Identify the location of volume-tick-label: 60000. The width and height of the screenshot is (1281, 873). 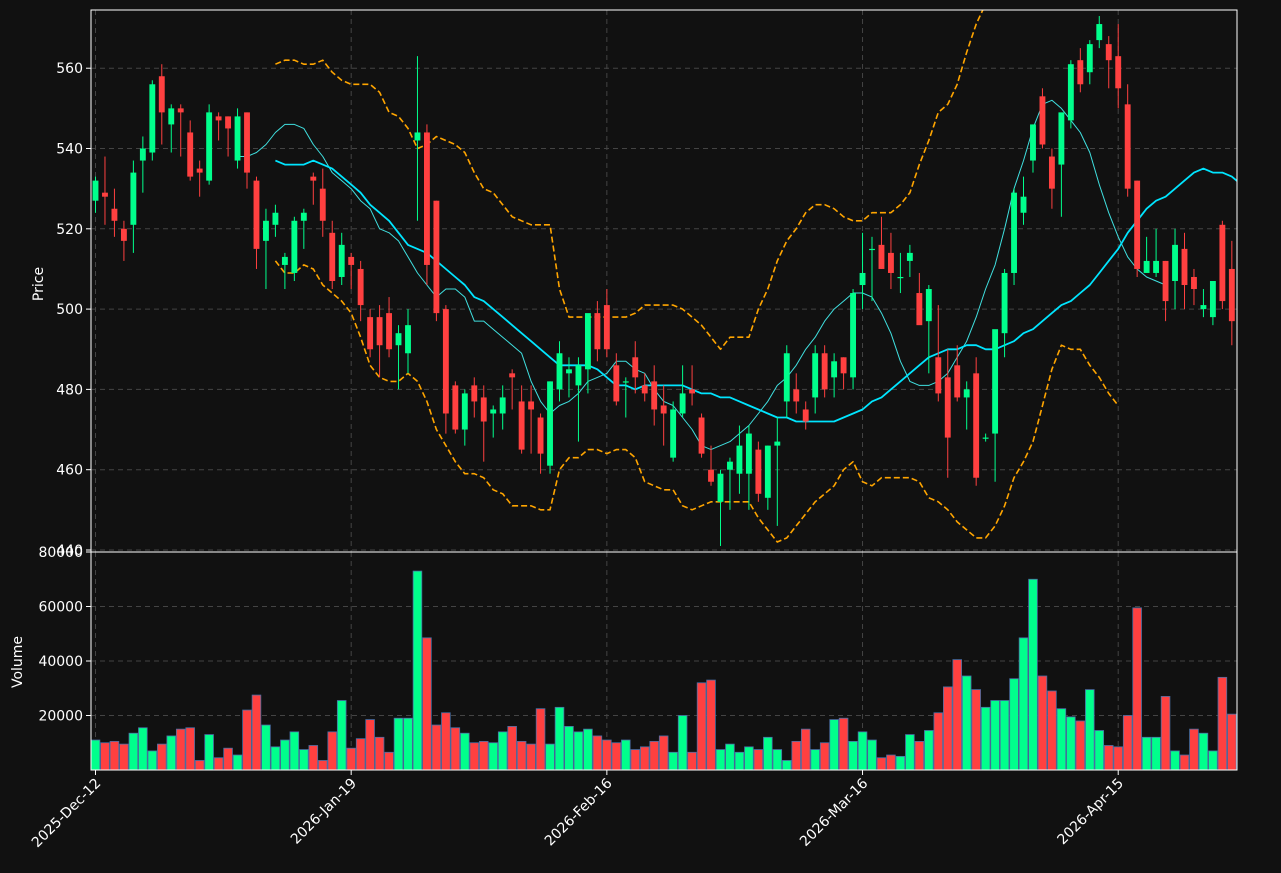
(60, 608).